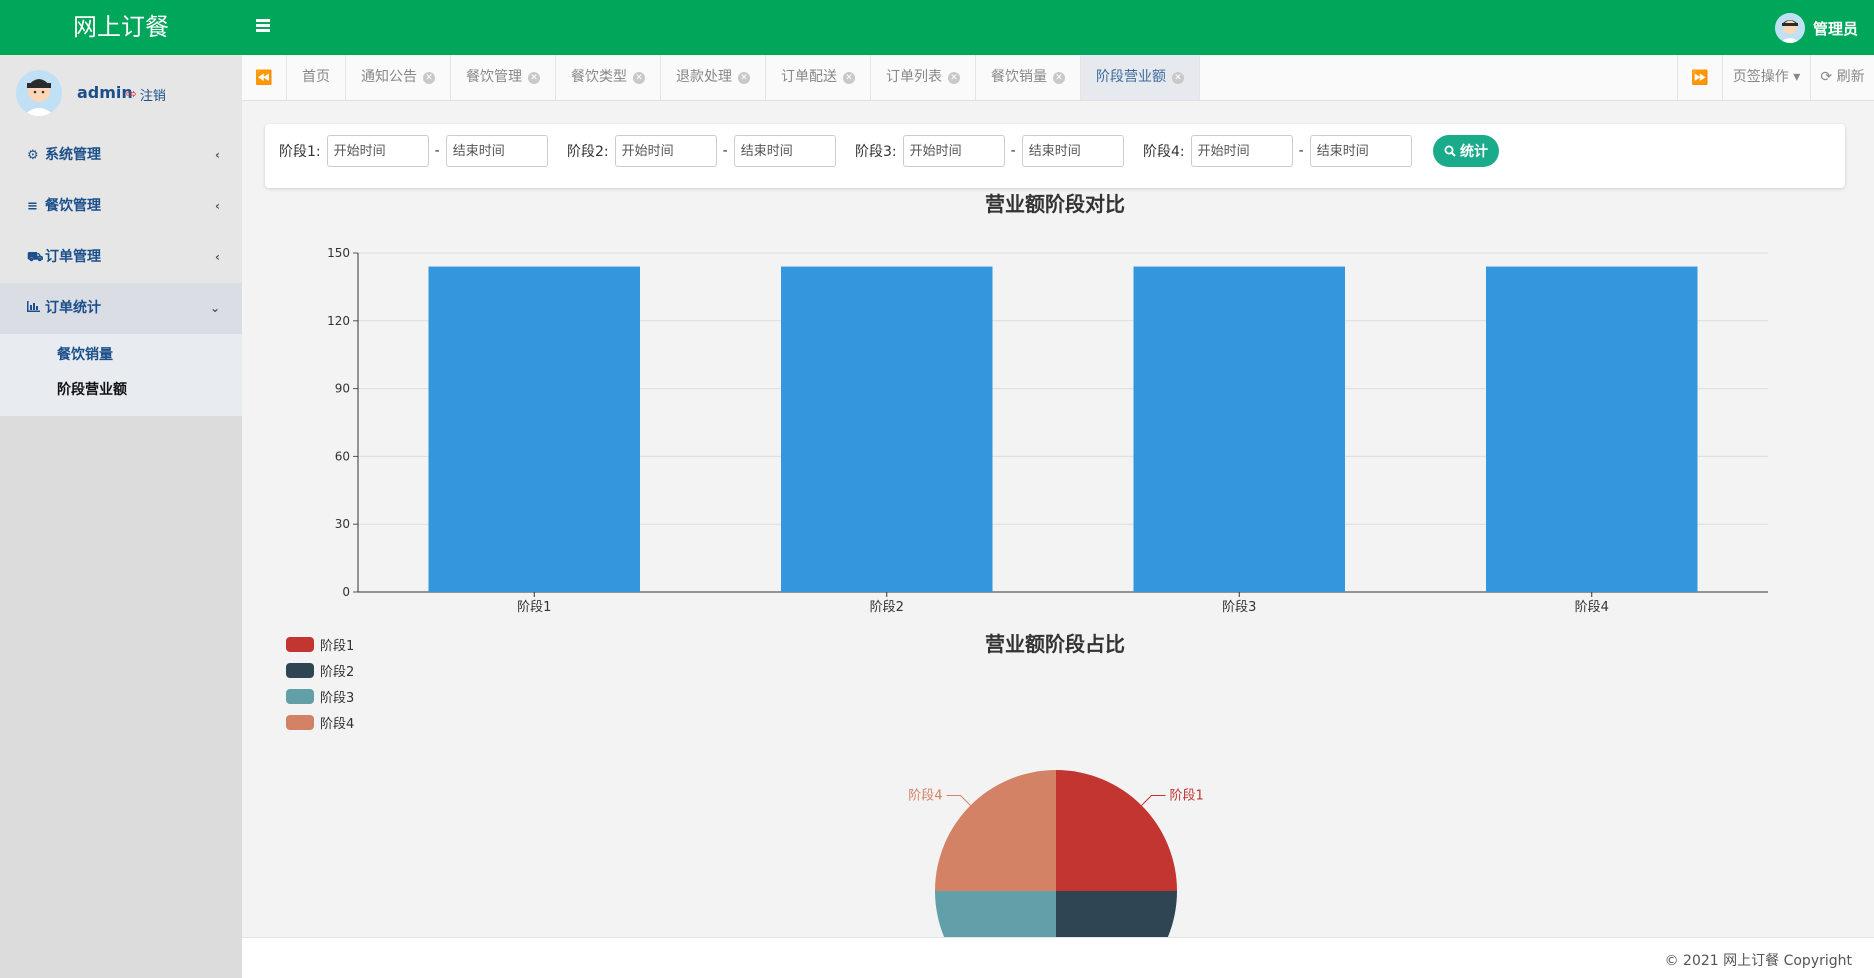 The height and width of the screenshot is (978, 1874). Describe the element at coordinates (784, 151) in the screenshot. I see `stage-2-end-input` at that location.